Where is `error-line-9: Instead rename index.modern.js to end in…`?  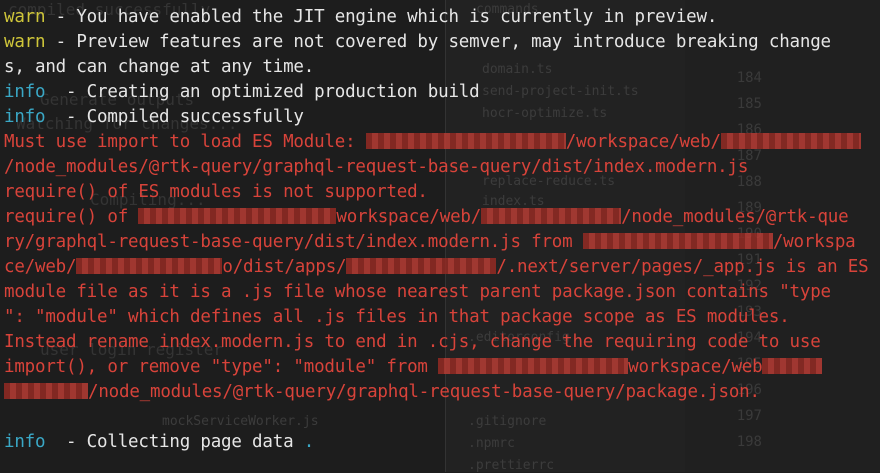
error-line-9: Instead rename index.modern.js to end in… is located at coordinates (412, 342).